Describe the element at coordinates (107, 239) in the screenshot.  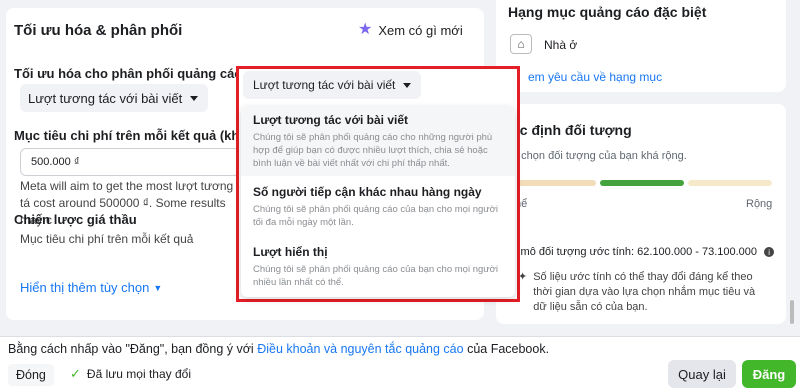
I see `bid-strategy-value: Mục tiêu chi phí trên mỗi kết quả` at that location.